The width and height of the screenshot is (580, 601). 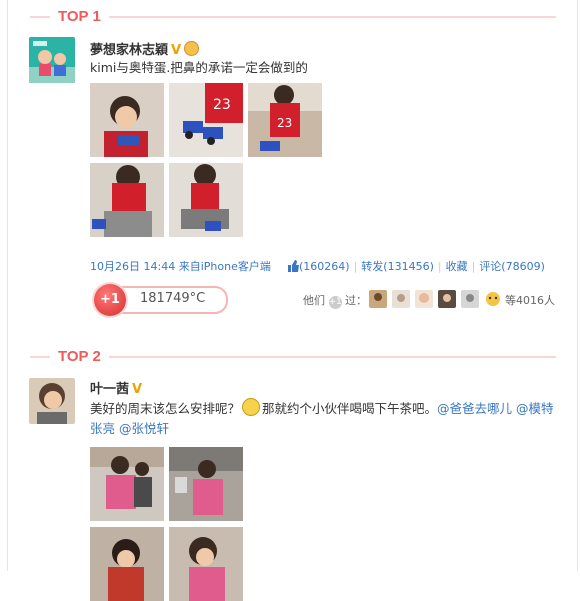 What do you see at coordinates (356, 300) in the screenshot?
I see `plused-by-suffix: 过：` at bounding box center [356, 300].